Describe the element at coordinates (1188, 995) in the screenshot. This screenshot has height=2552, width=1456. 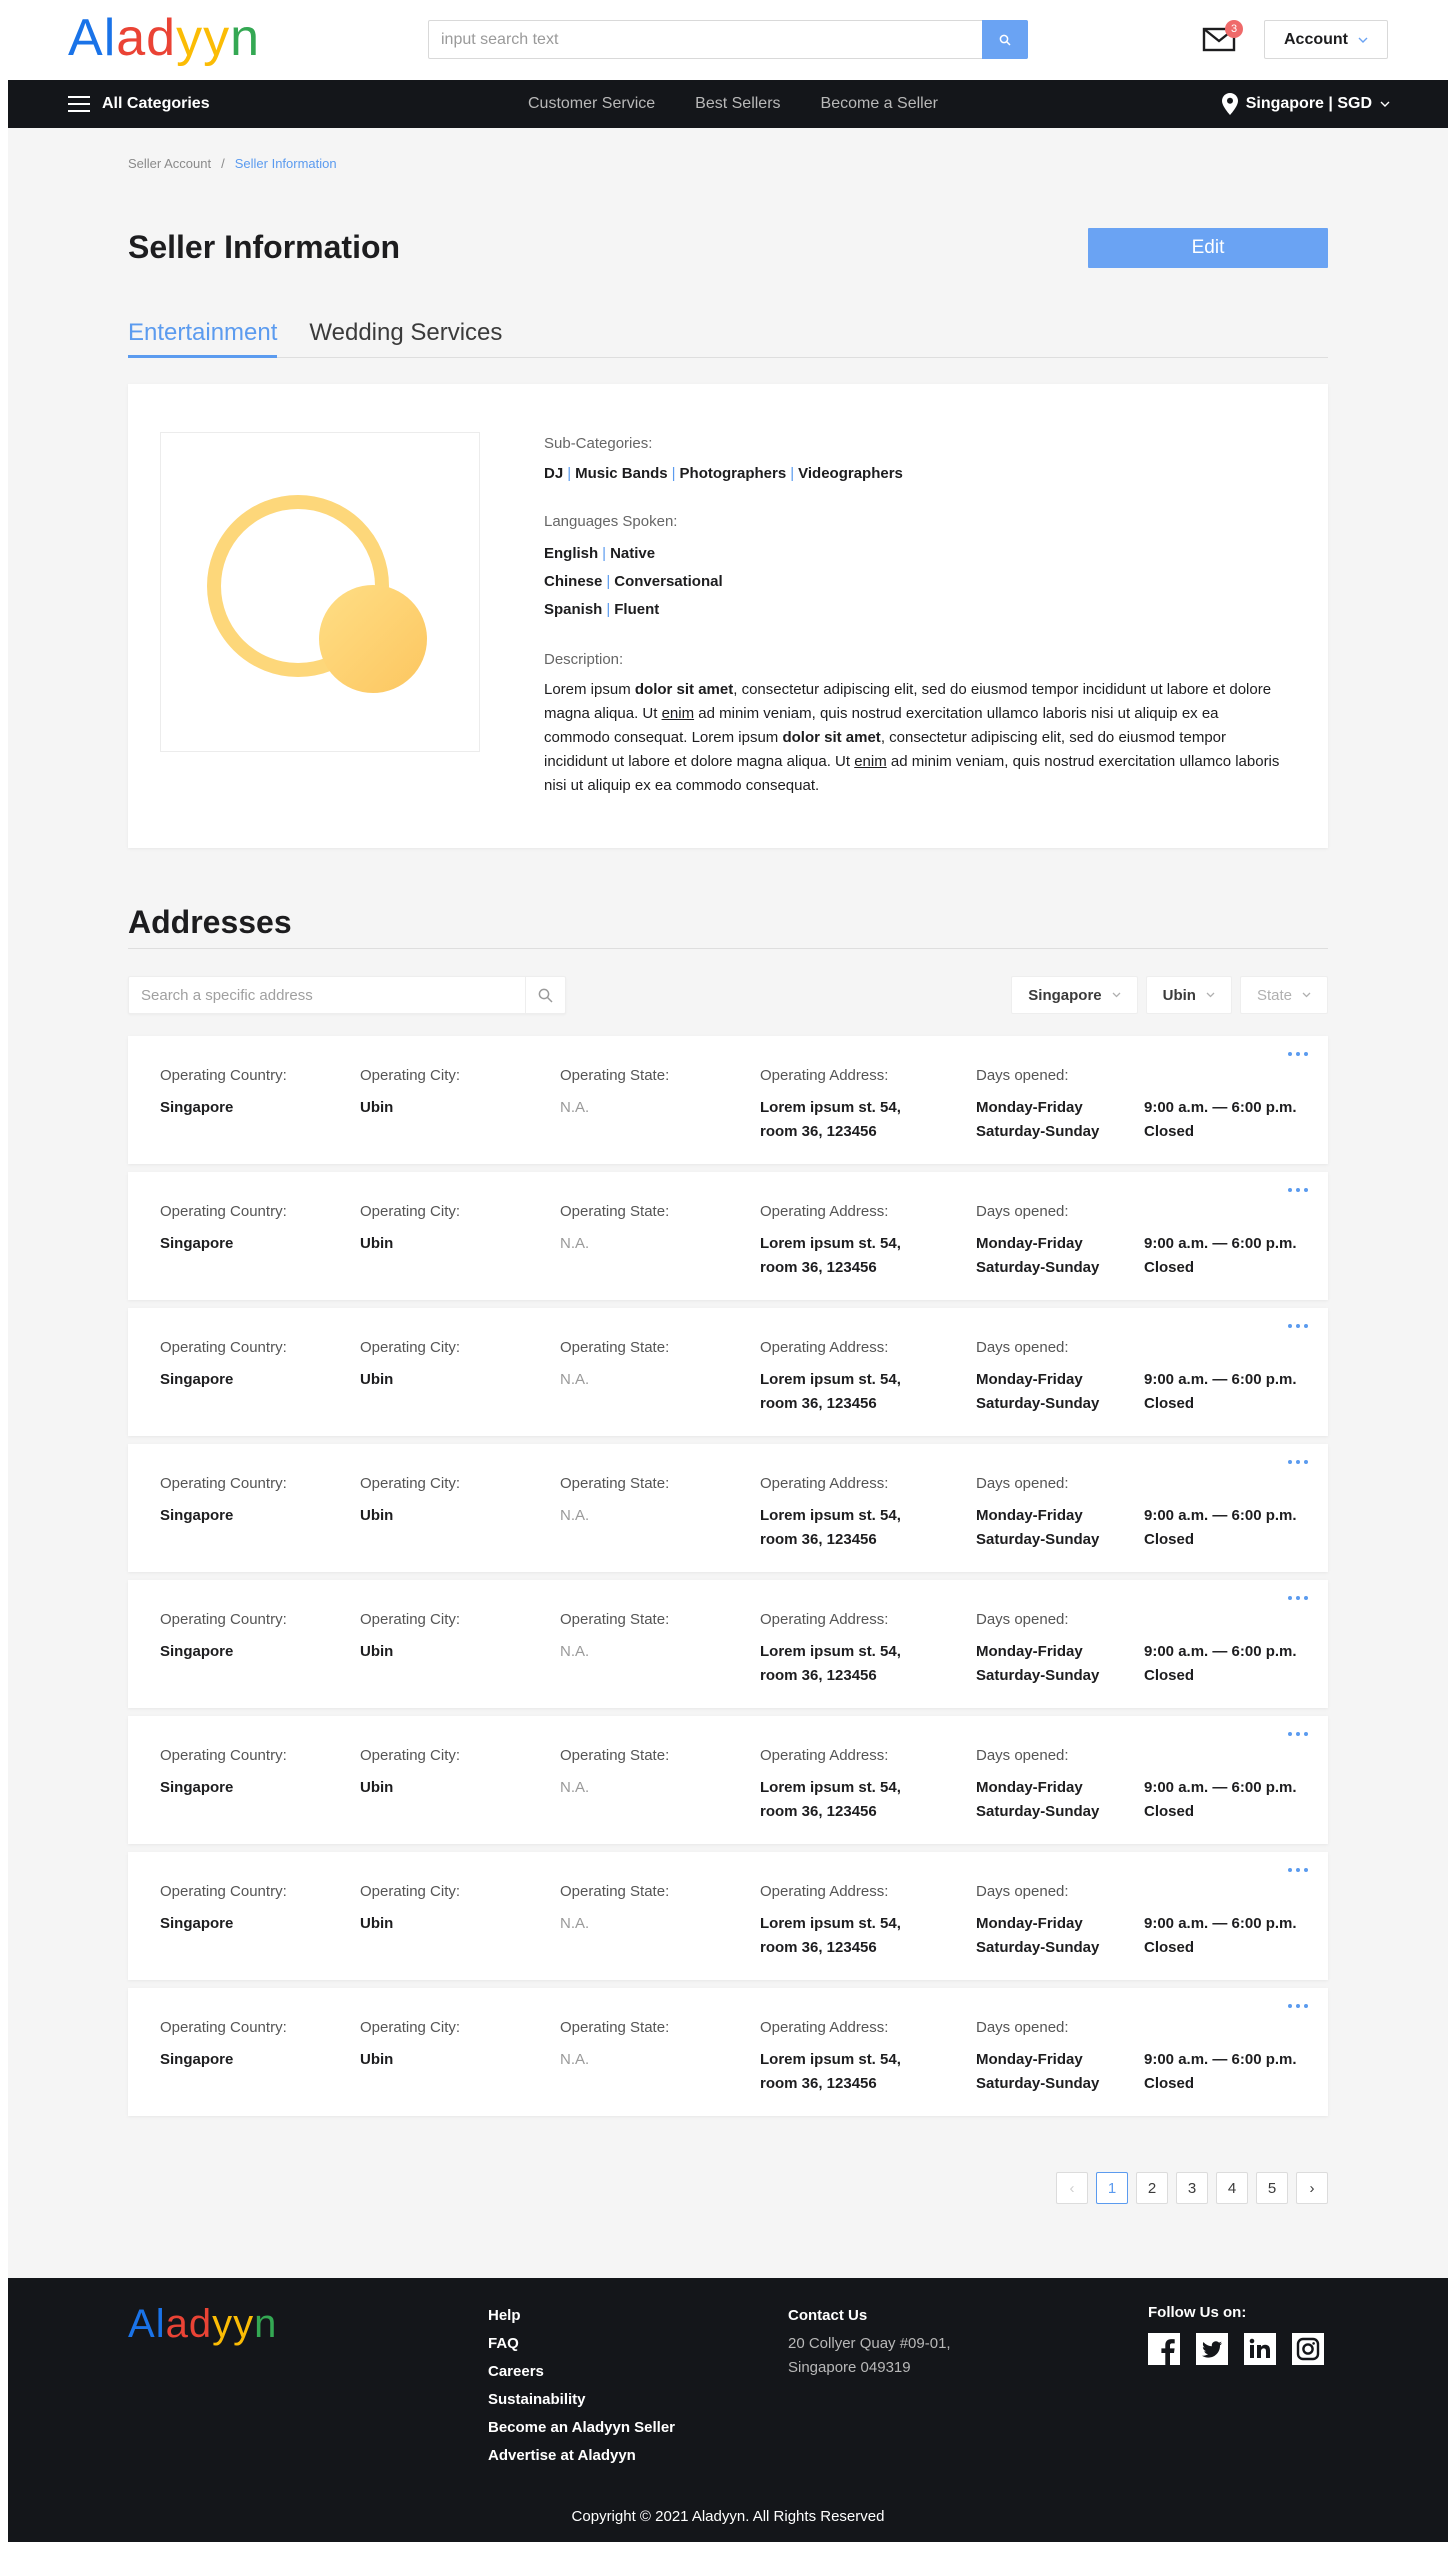
I see `filter-dropdown-ubin: Ubin` at that location.